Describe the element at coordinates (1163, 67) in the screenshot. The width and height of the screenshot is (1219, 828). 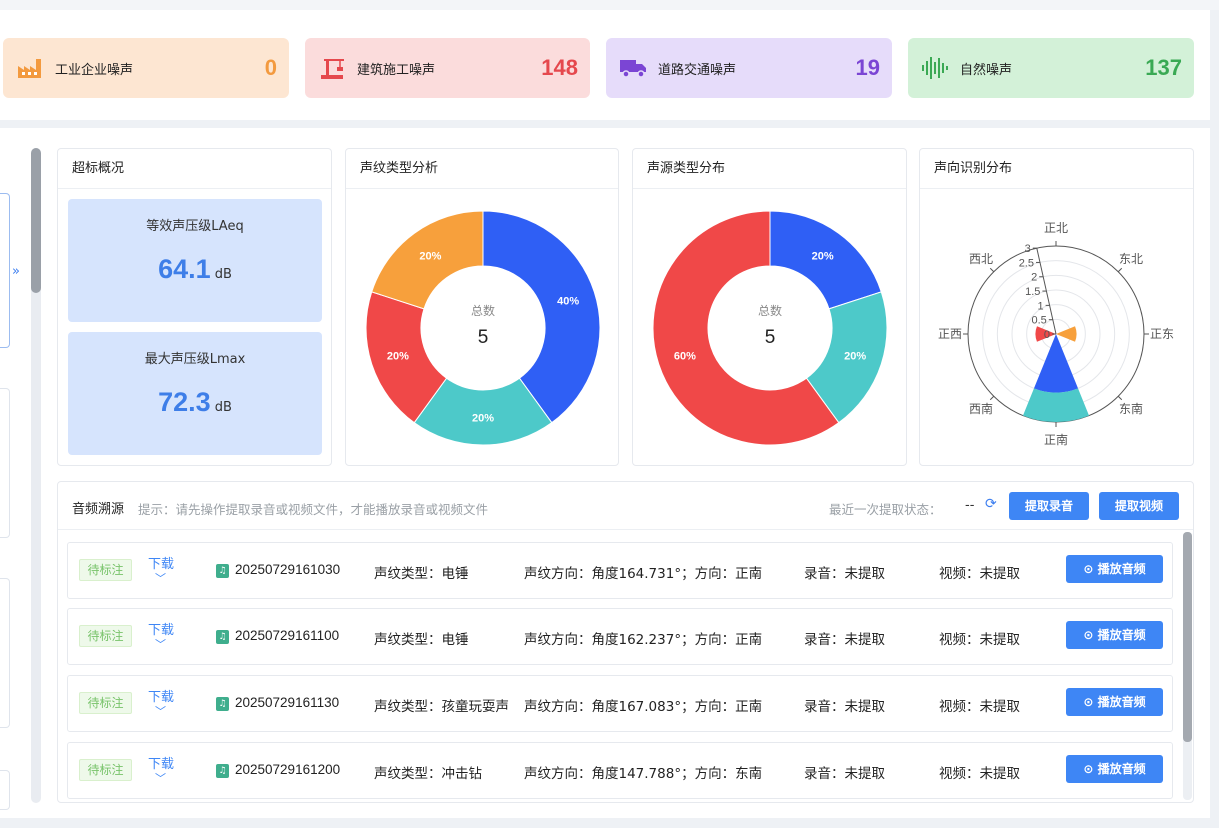
I see `stat-value: 137` at that location.